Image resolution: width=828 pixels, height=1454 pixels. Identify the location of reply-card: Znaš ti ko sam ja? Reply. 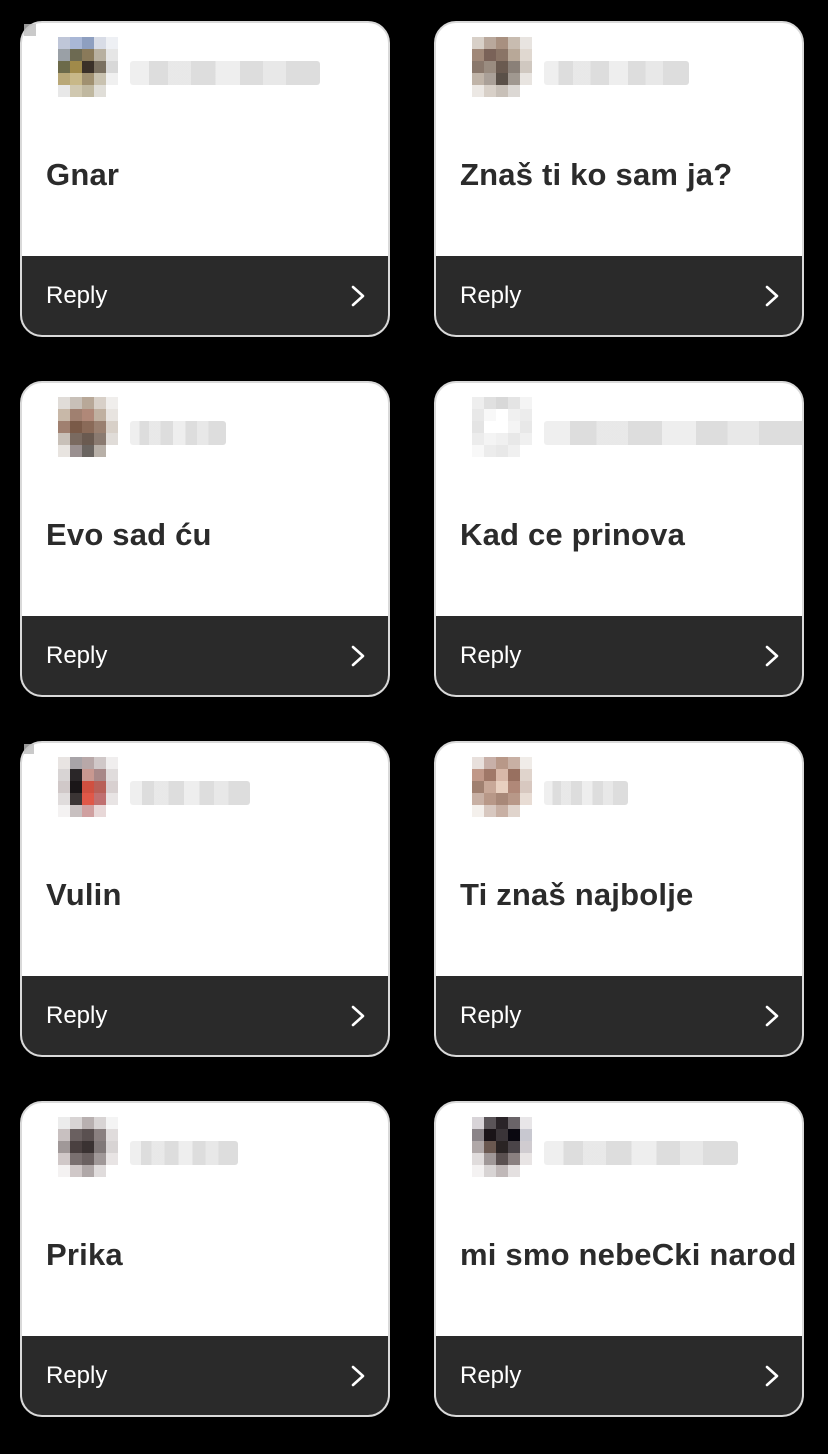
(619, 179).